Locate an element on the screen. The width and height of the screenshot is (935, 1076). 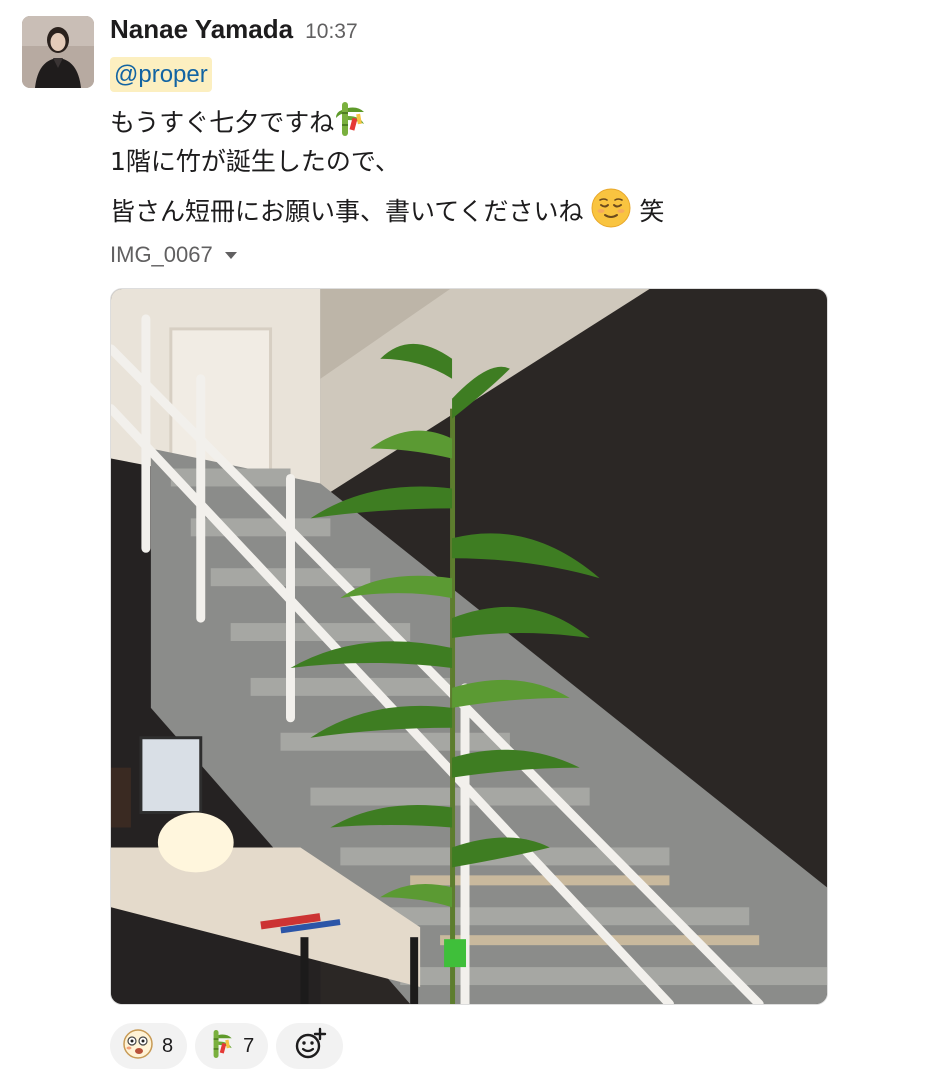
attachment-toggle: IMG_0067 is located at coordinates (173, 255).